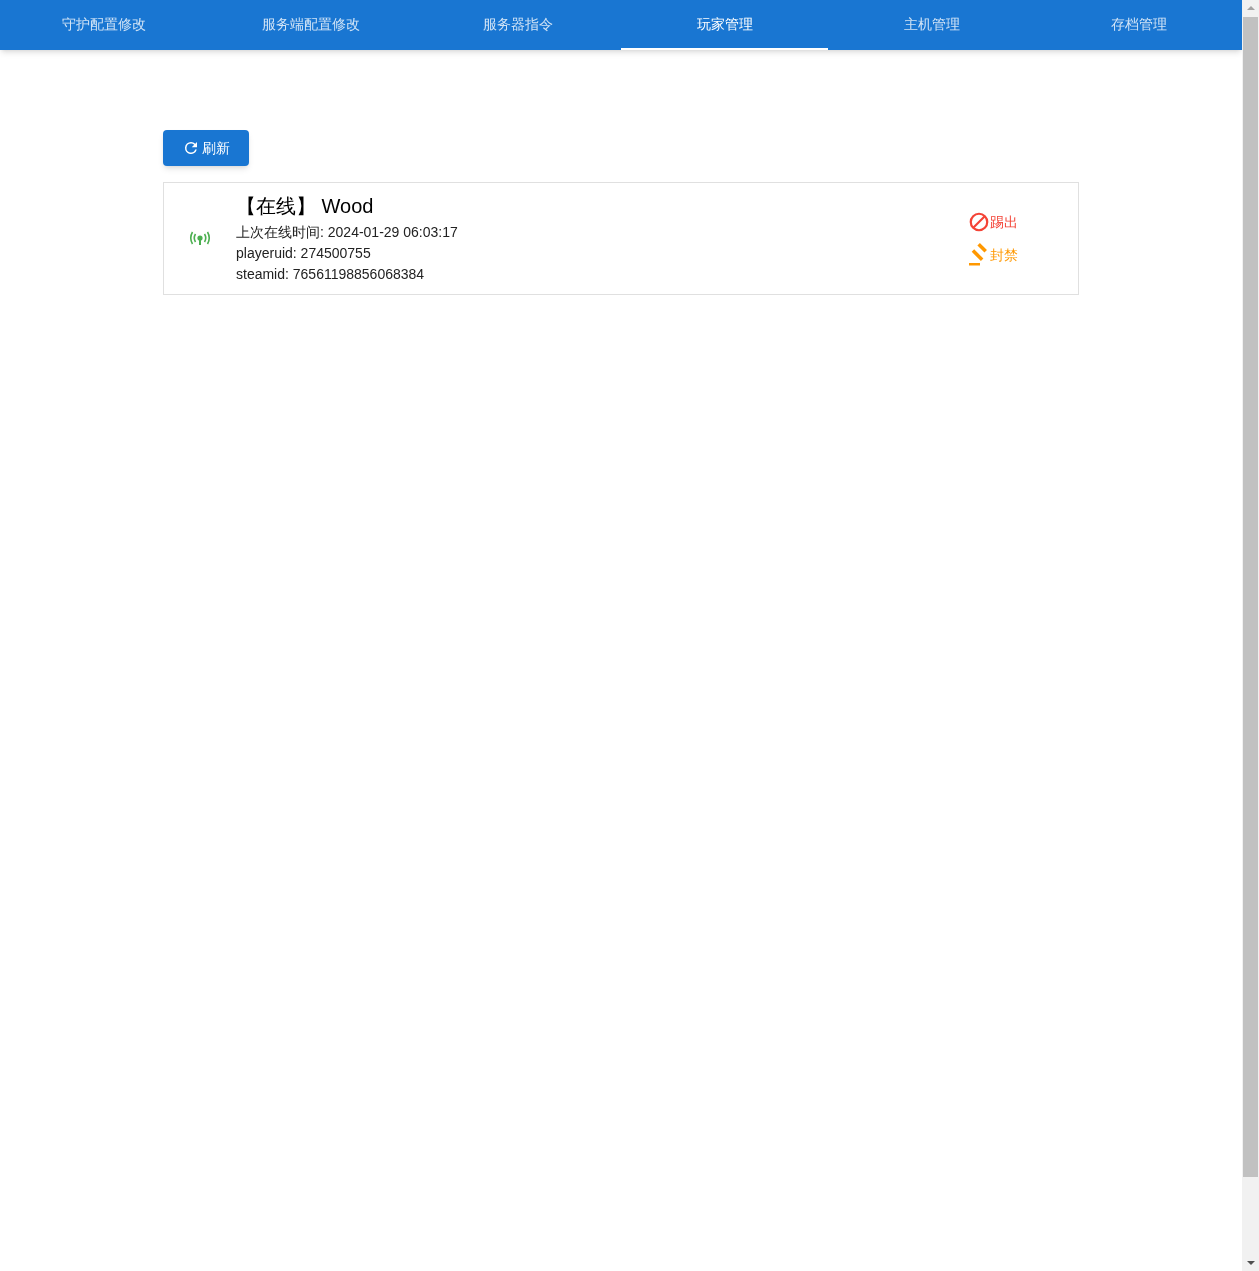 This screenshot has width=1259, height=1271. What do you see at coordinates (310, 25) in the screenshot?
I see `nav-tab: 服务端配置修改` at bounding box center [310, 25].